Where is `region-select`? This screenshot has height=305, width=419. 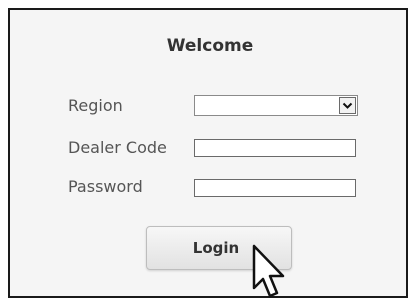
region-select is located at coordinates (276, 105).